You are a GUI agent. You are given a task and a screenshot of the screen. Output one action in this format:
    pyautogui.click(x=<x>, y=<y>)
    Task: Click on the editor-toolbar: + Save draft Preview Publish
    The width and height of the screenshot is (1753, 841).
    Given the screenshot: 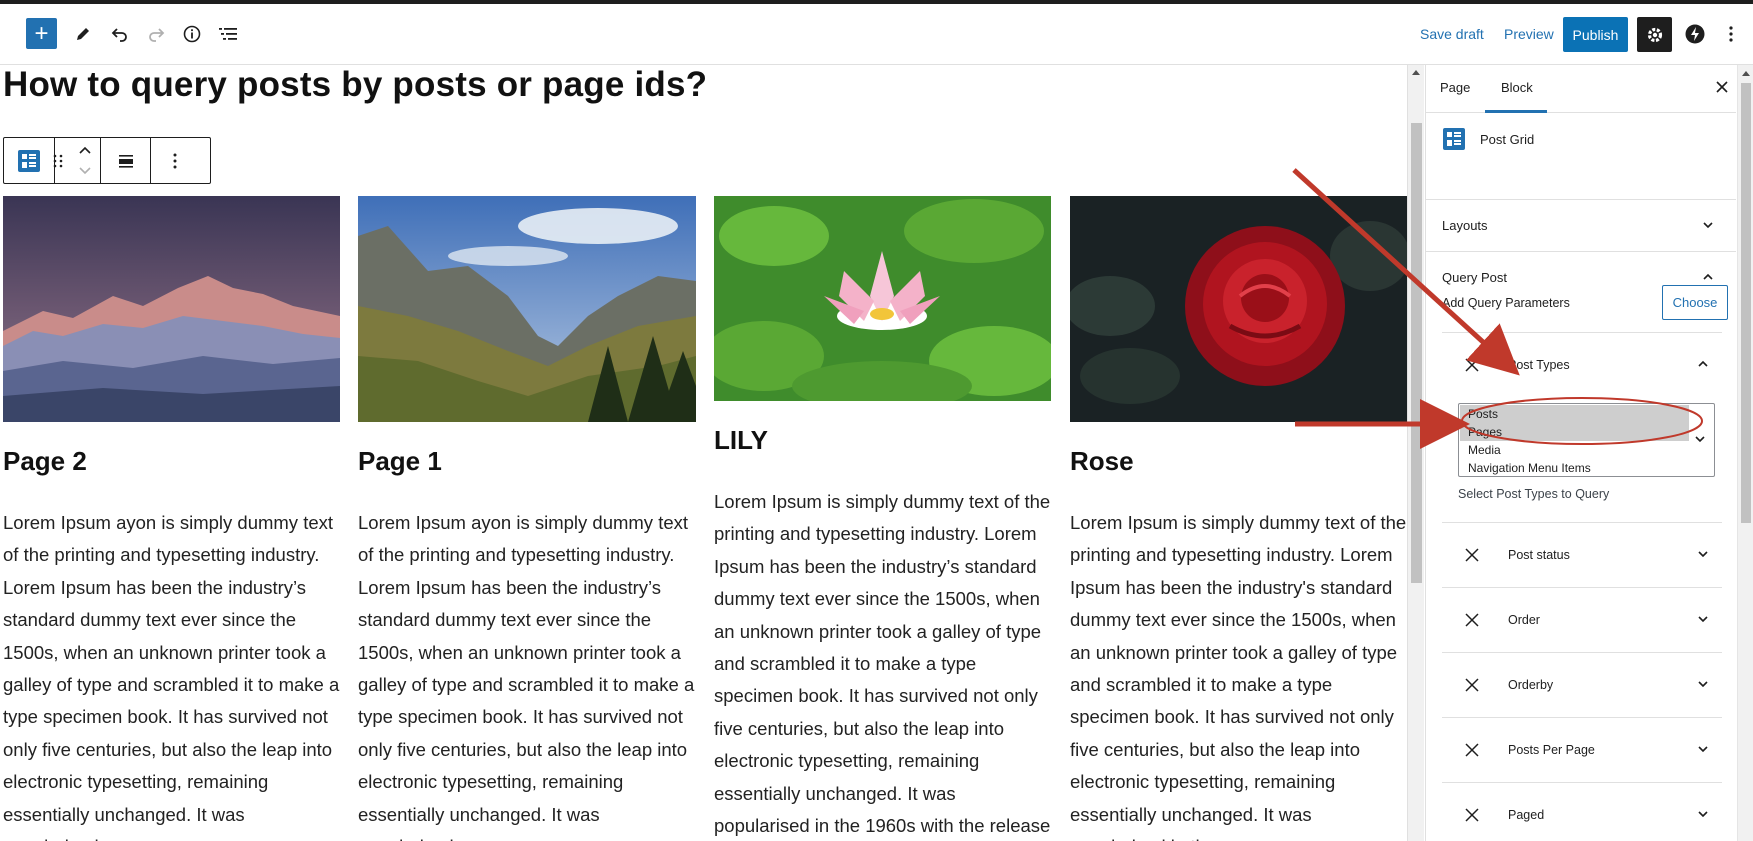 What is the action you would take?
    pyautogui.click(x=876, y=34)
    